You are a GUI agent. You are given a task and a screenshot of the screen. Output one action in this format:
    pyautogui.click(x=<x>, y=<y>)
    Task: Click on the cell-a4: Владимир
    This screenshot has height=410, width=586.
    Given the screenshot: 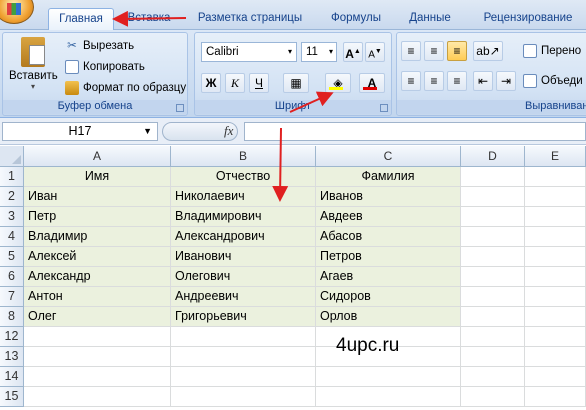 What is the action you would take?
    pyautogui.click(x=97, y=237)
    